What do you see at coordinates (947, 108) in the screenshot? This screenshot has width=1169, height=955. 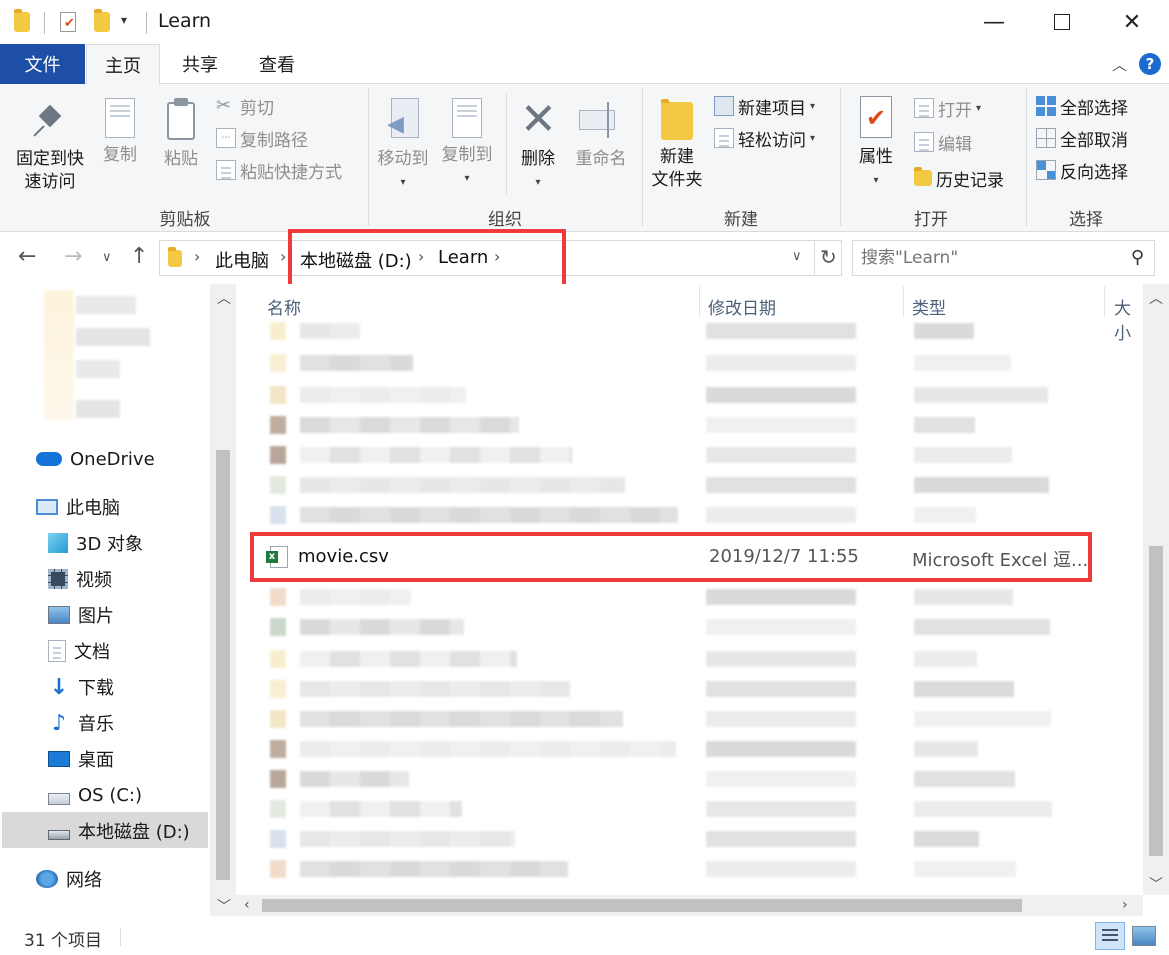 I see `open-button: 打开 ▾` at bounding box center [947, 108].